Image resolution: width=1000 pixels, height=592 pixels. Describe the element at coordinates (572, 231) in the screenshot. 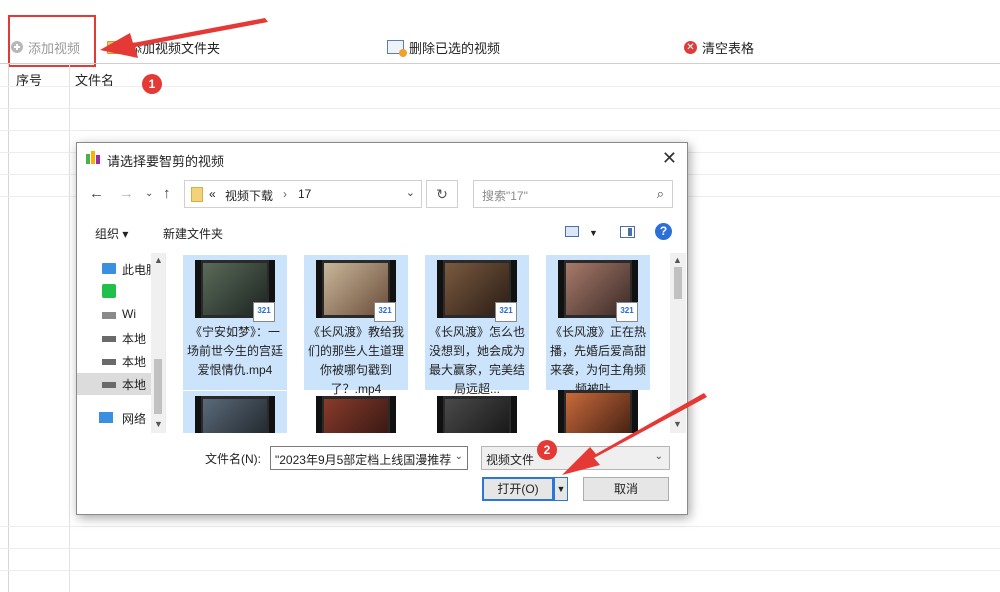

I see `view-options-icon` at that location.